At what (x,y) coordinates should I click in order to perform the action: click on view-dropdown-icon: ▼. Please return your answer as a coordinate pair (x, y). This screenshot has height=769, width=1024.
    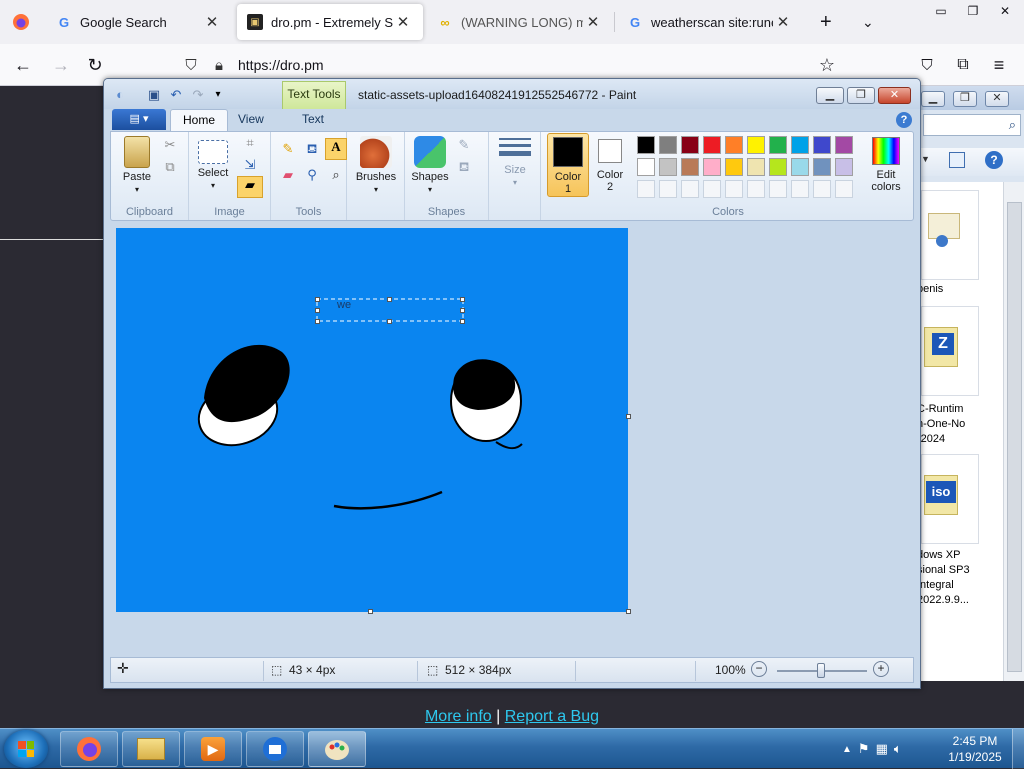
    Looking at the image, I should click on (925, 159).